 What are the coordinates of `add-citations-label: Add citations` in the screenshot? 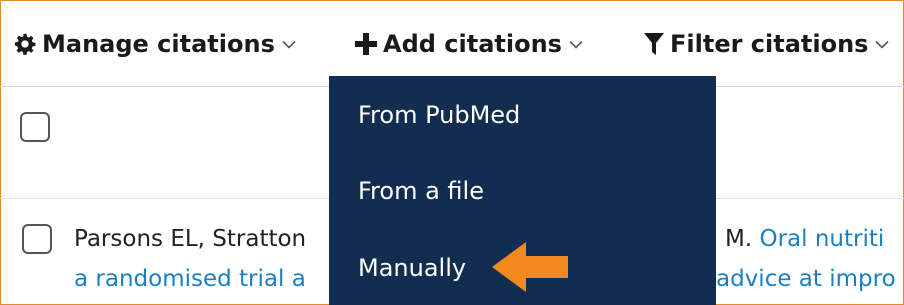 It's located at (472, 44).